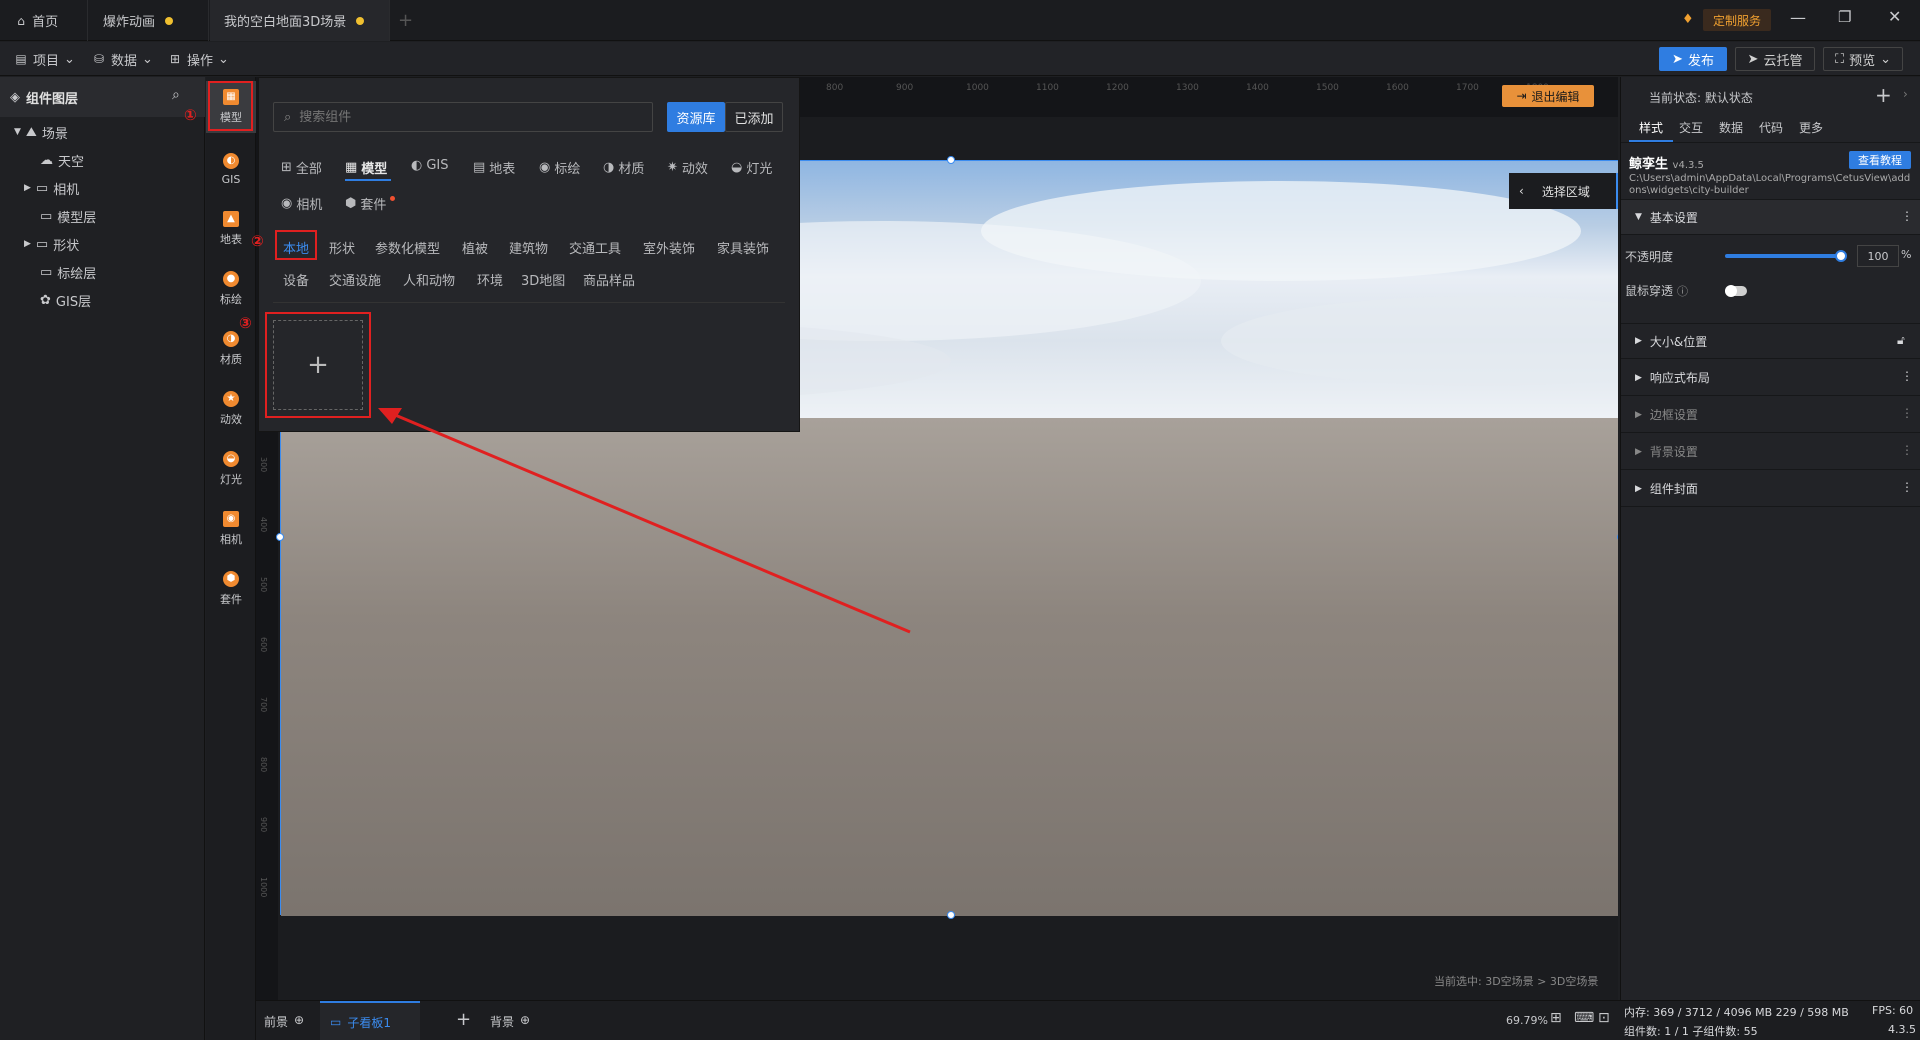 The width and height of the screenshot is (1920, 1040). I want to click on opacity-value-input: 100, so click(1878, 256).